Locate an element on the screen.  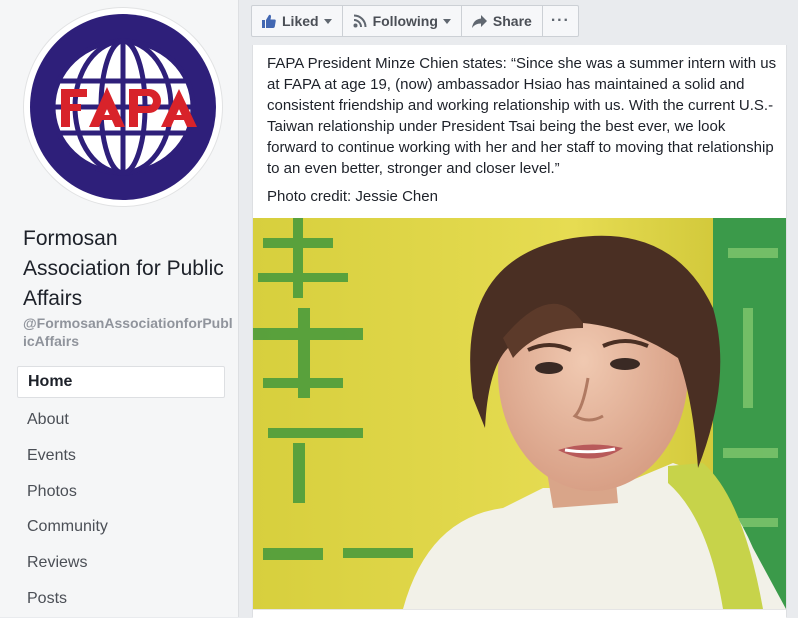
page-profile-picture is located at coordinates (123, 107).